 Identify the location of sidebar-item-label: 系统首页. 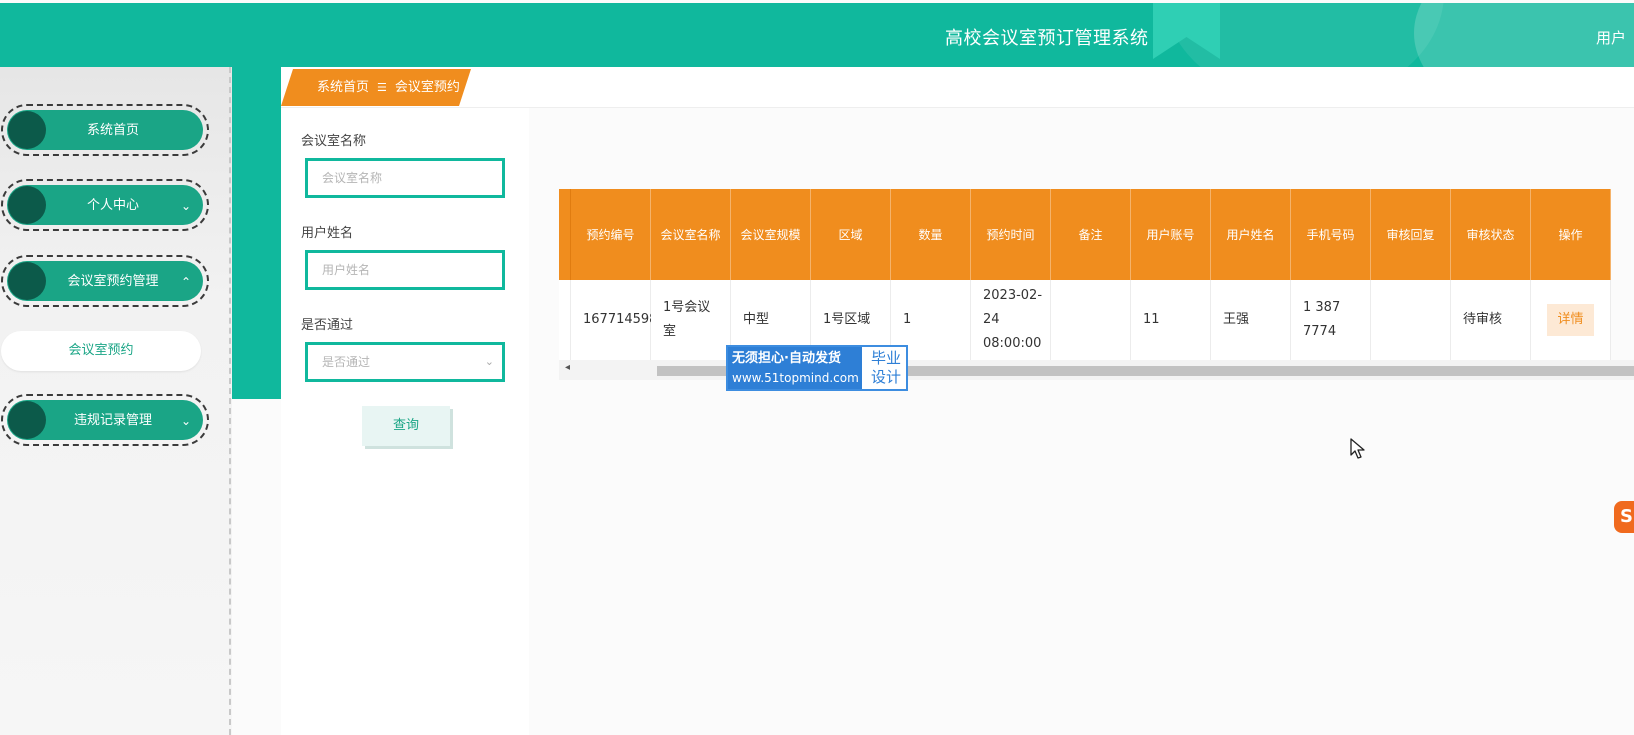
(112, 130).